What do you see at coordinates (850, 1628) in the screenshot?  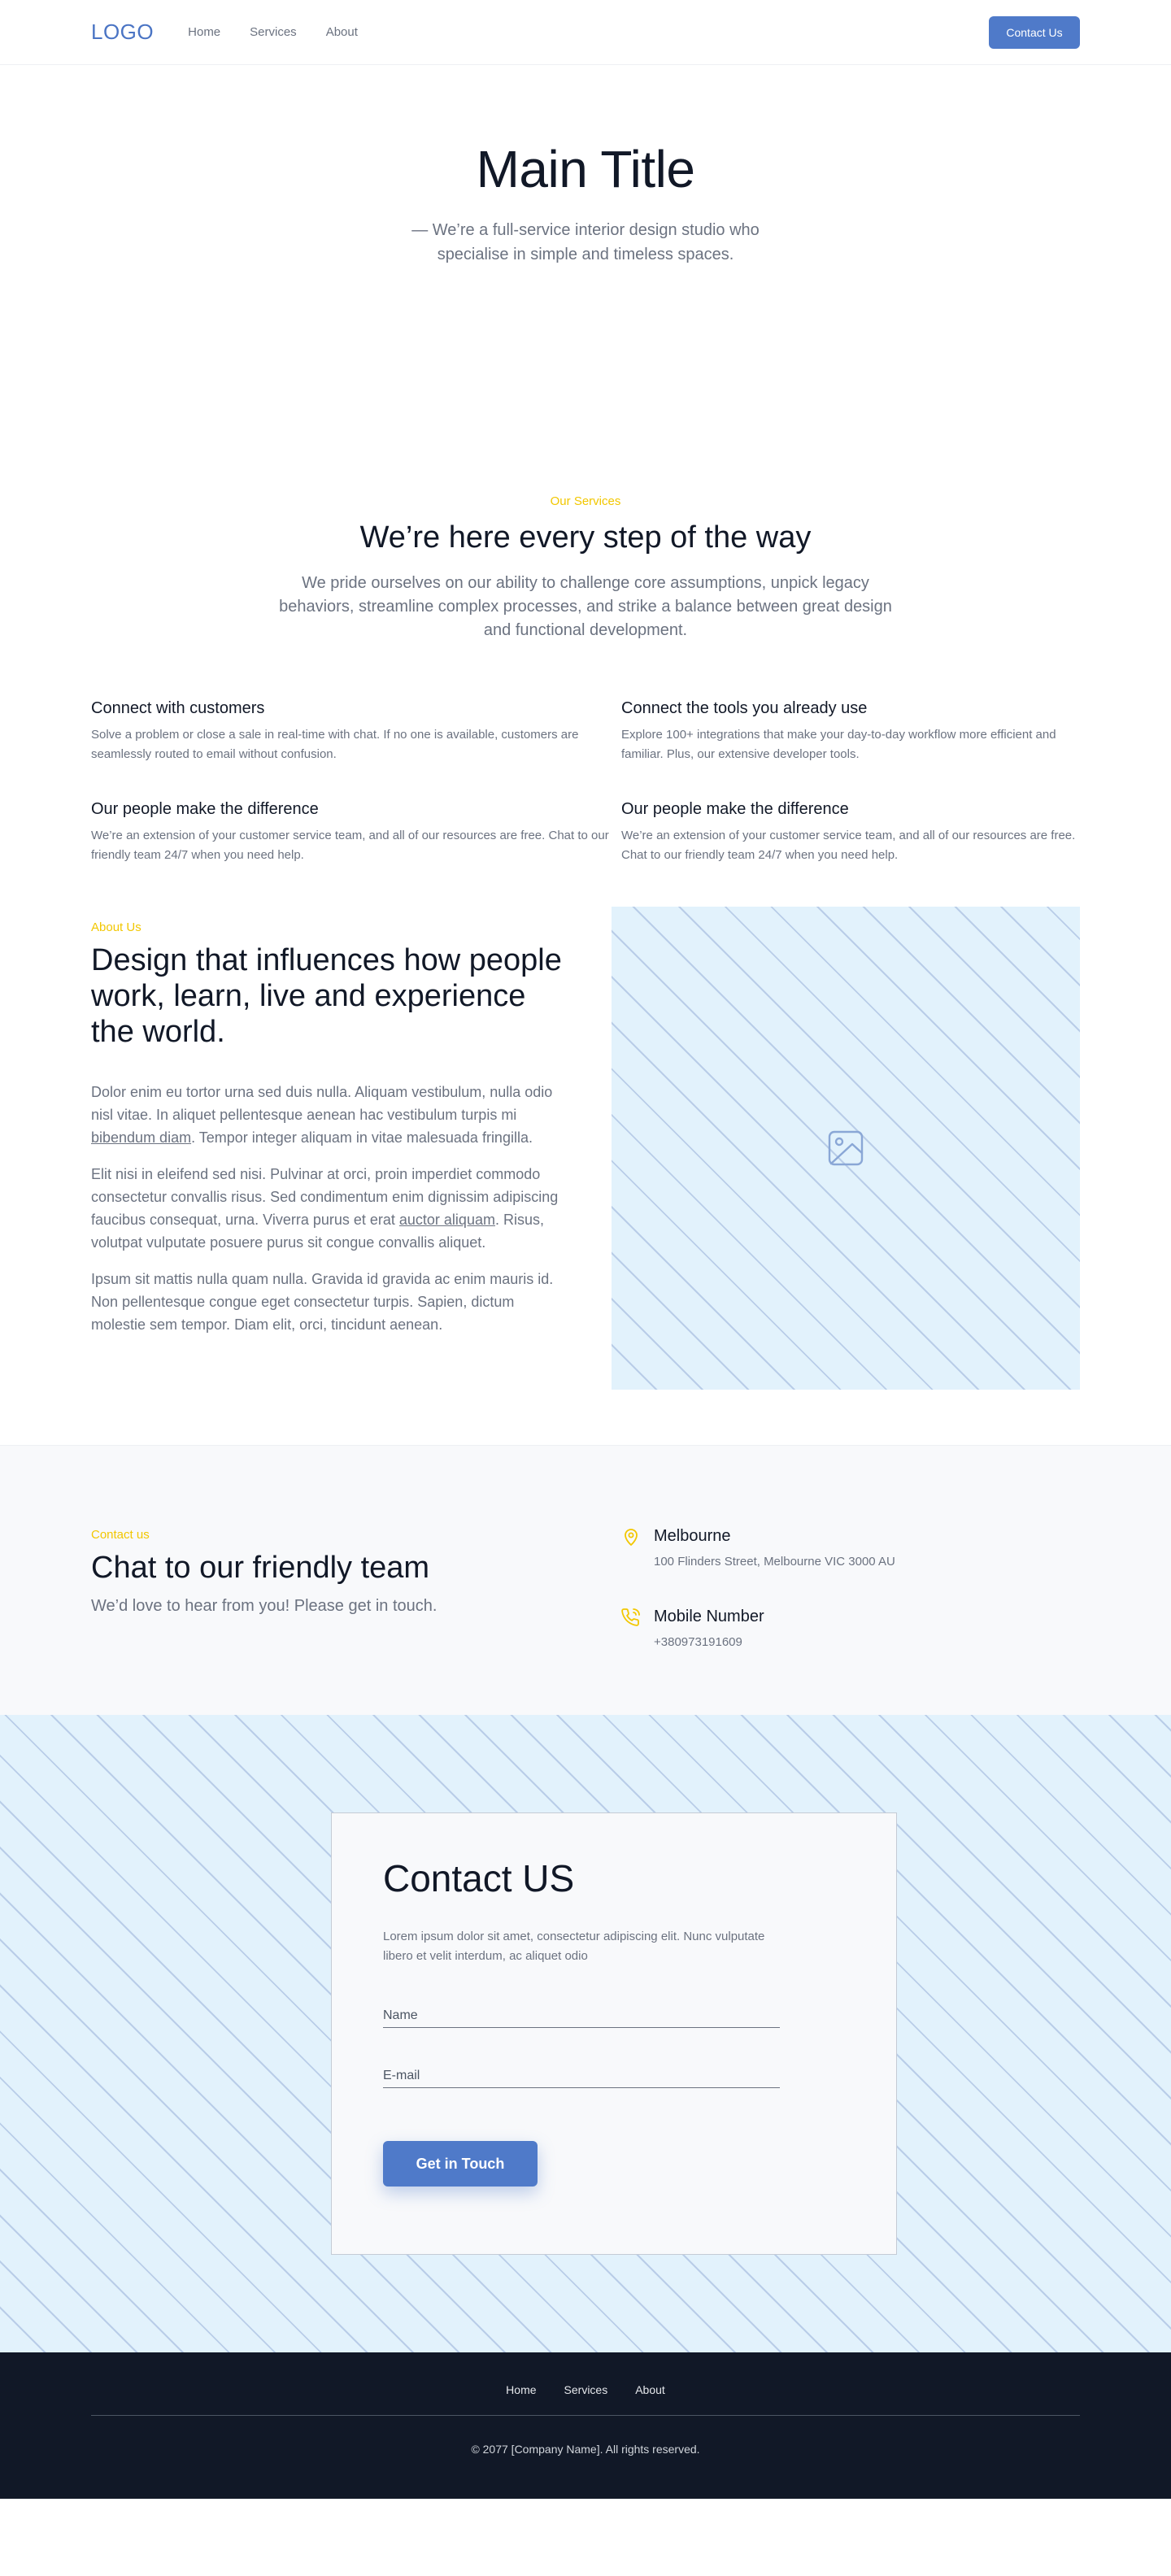 I see `contact-info-item: Mobile Number +380973191609` at bounding box center [850, 1628].